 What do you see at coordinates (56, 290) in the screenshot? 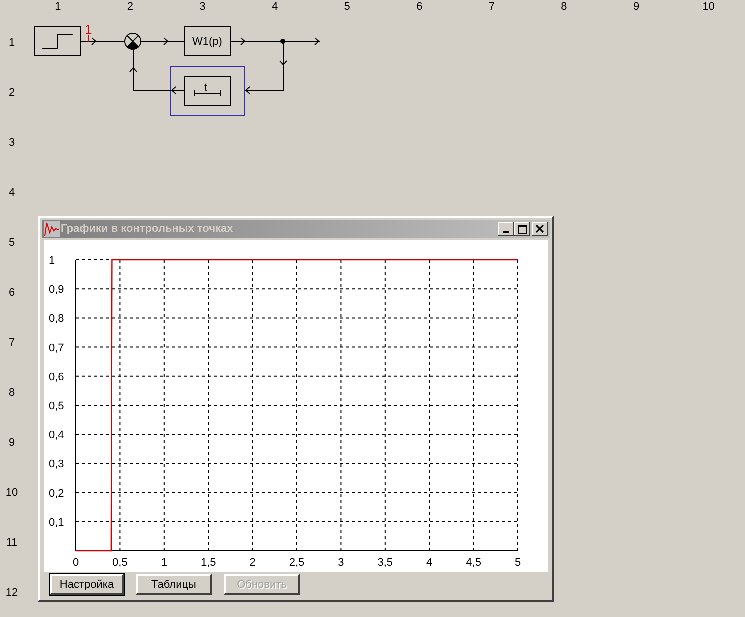
I see `y-tick-label: 0,9` at bounding box center [56, 290].